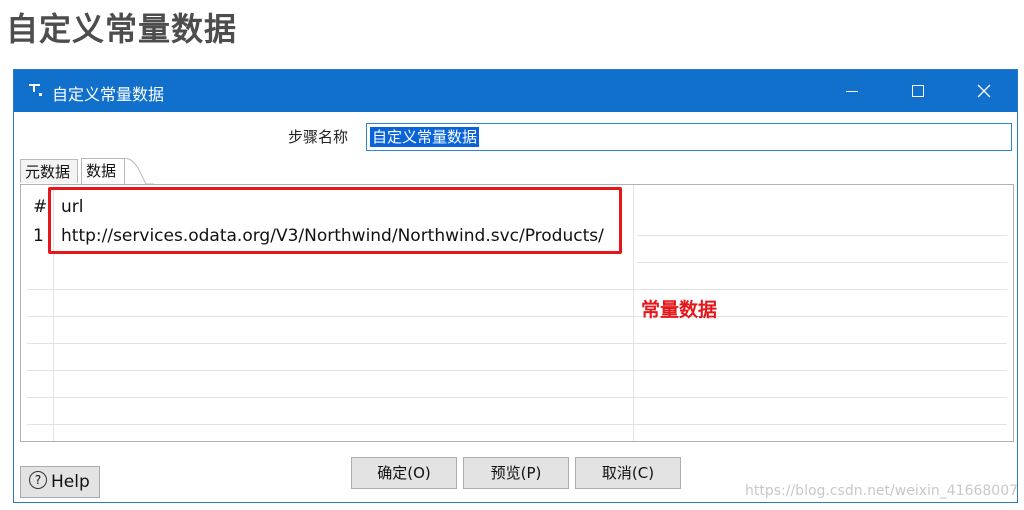  I want to click on minimize-button, so click(852, 91).